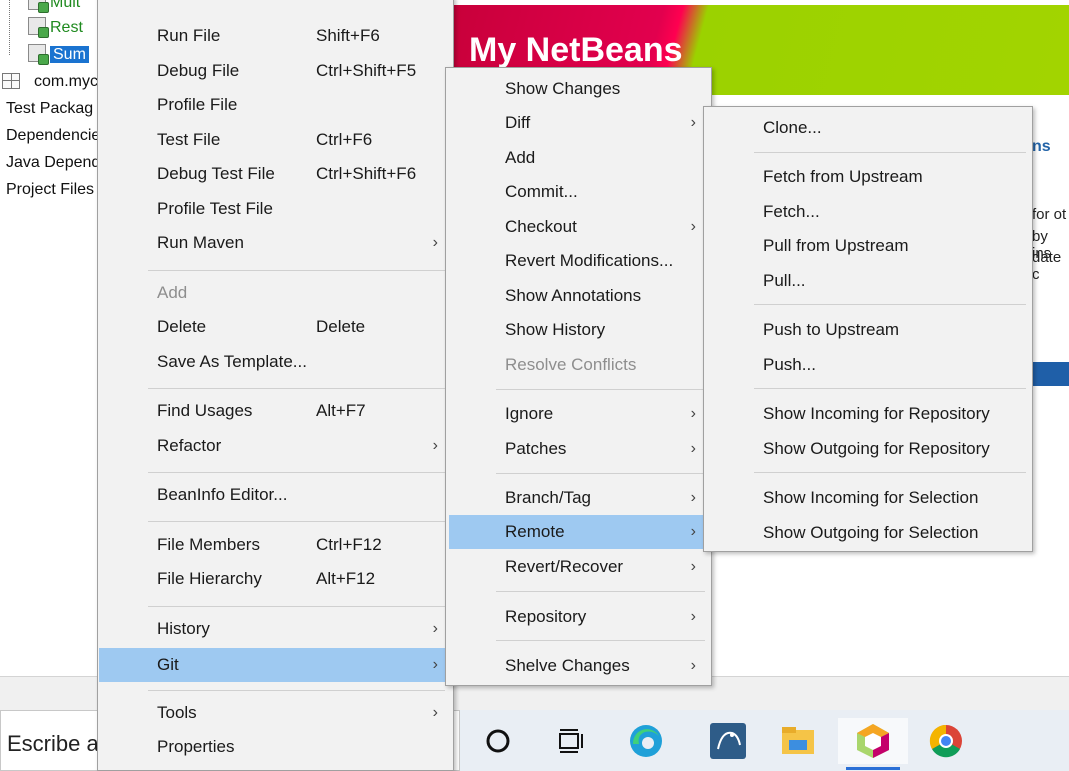  I want to click on git-item-resolve-conflicts: Resolve Conflicts, so click(578, 365).